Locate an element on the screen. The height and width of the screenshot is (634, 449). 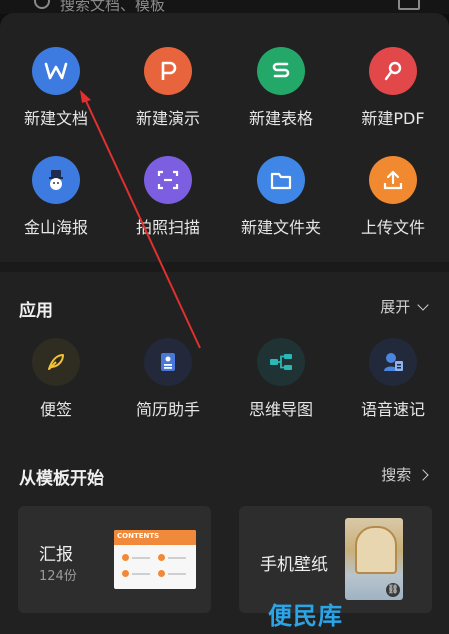
thumbnail-heading: CONTENTS is located at coordinates (138, 536).